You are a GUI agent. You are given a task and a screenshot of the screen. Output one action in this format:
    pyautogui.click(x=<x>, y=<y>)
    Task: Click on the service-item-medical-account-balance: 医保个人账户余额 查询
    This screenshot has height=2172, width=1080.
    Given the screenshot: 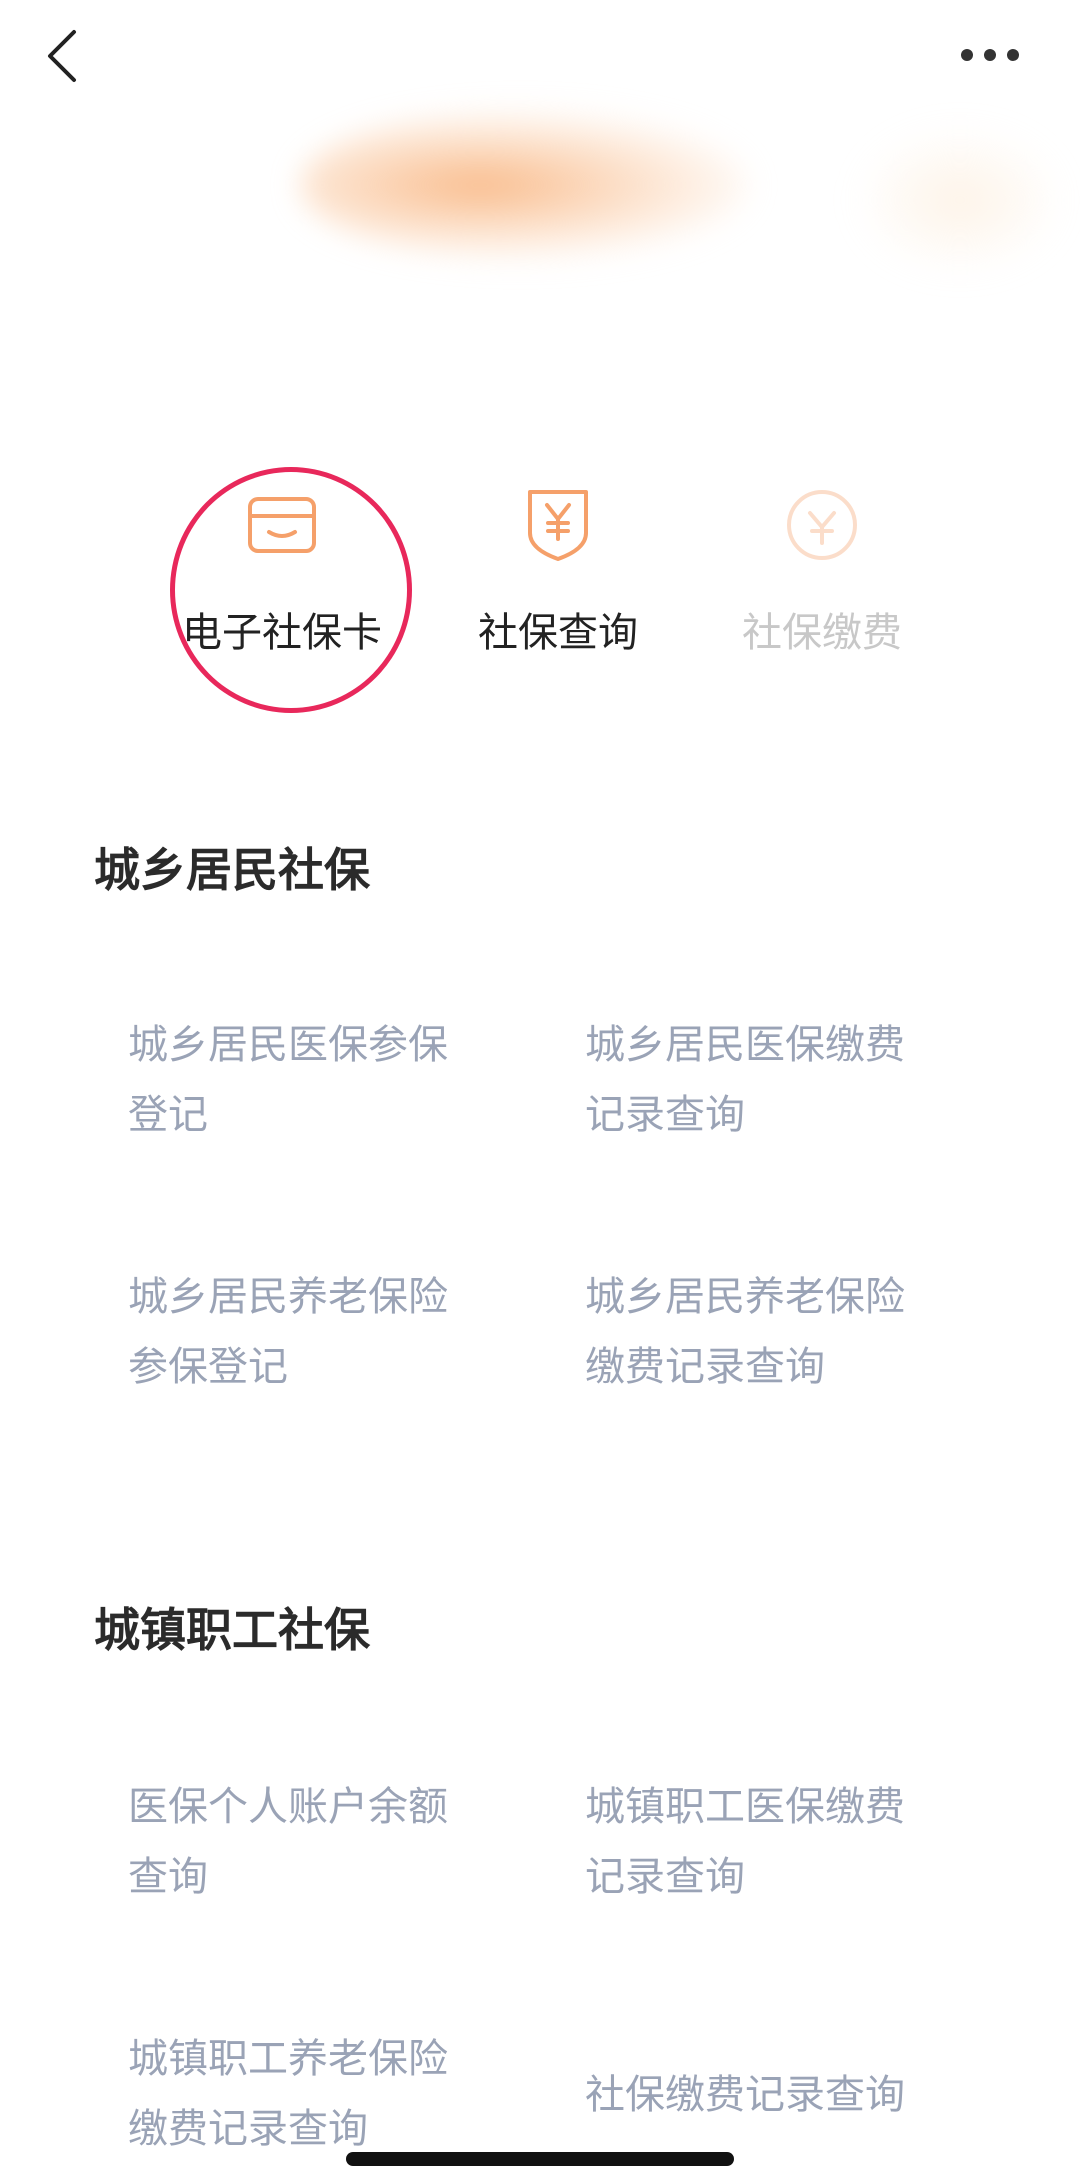 What is the action you would take?
    pyautogui.click(x=318, y=1842)
    